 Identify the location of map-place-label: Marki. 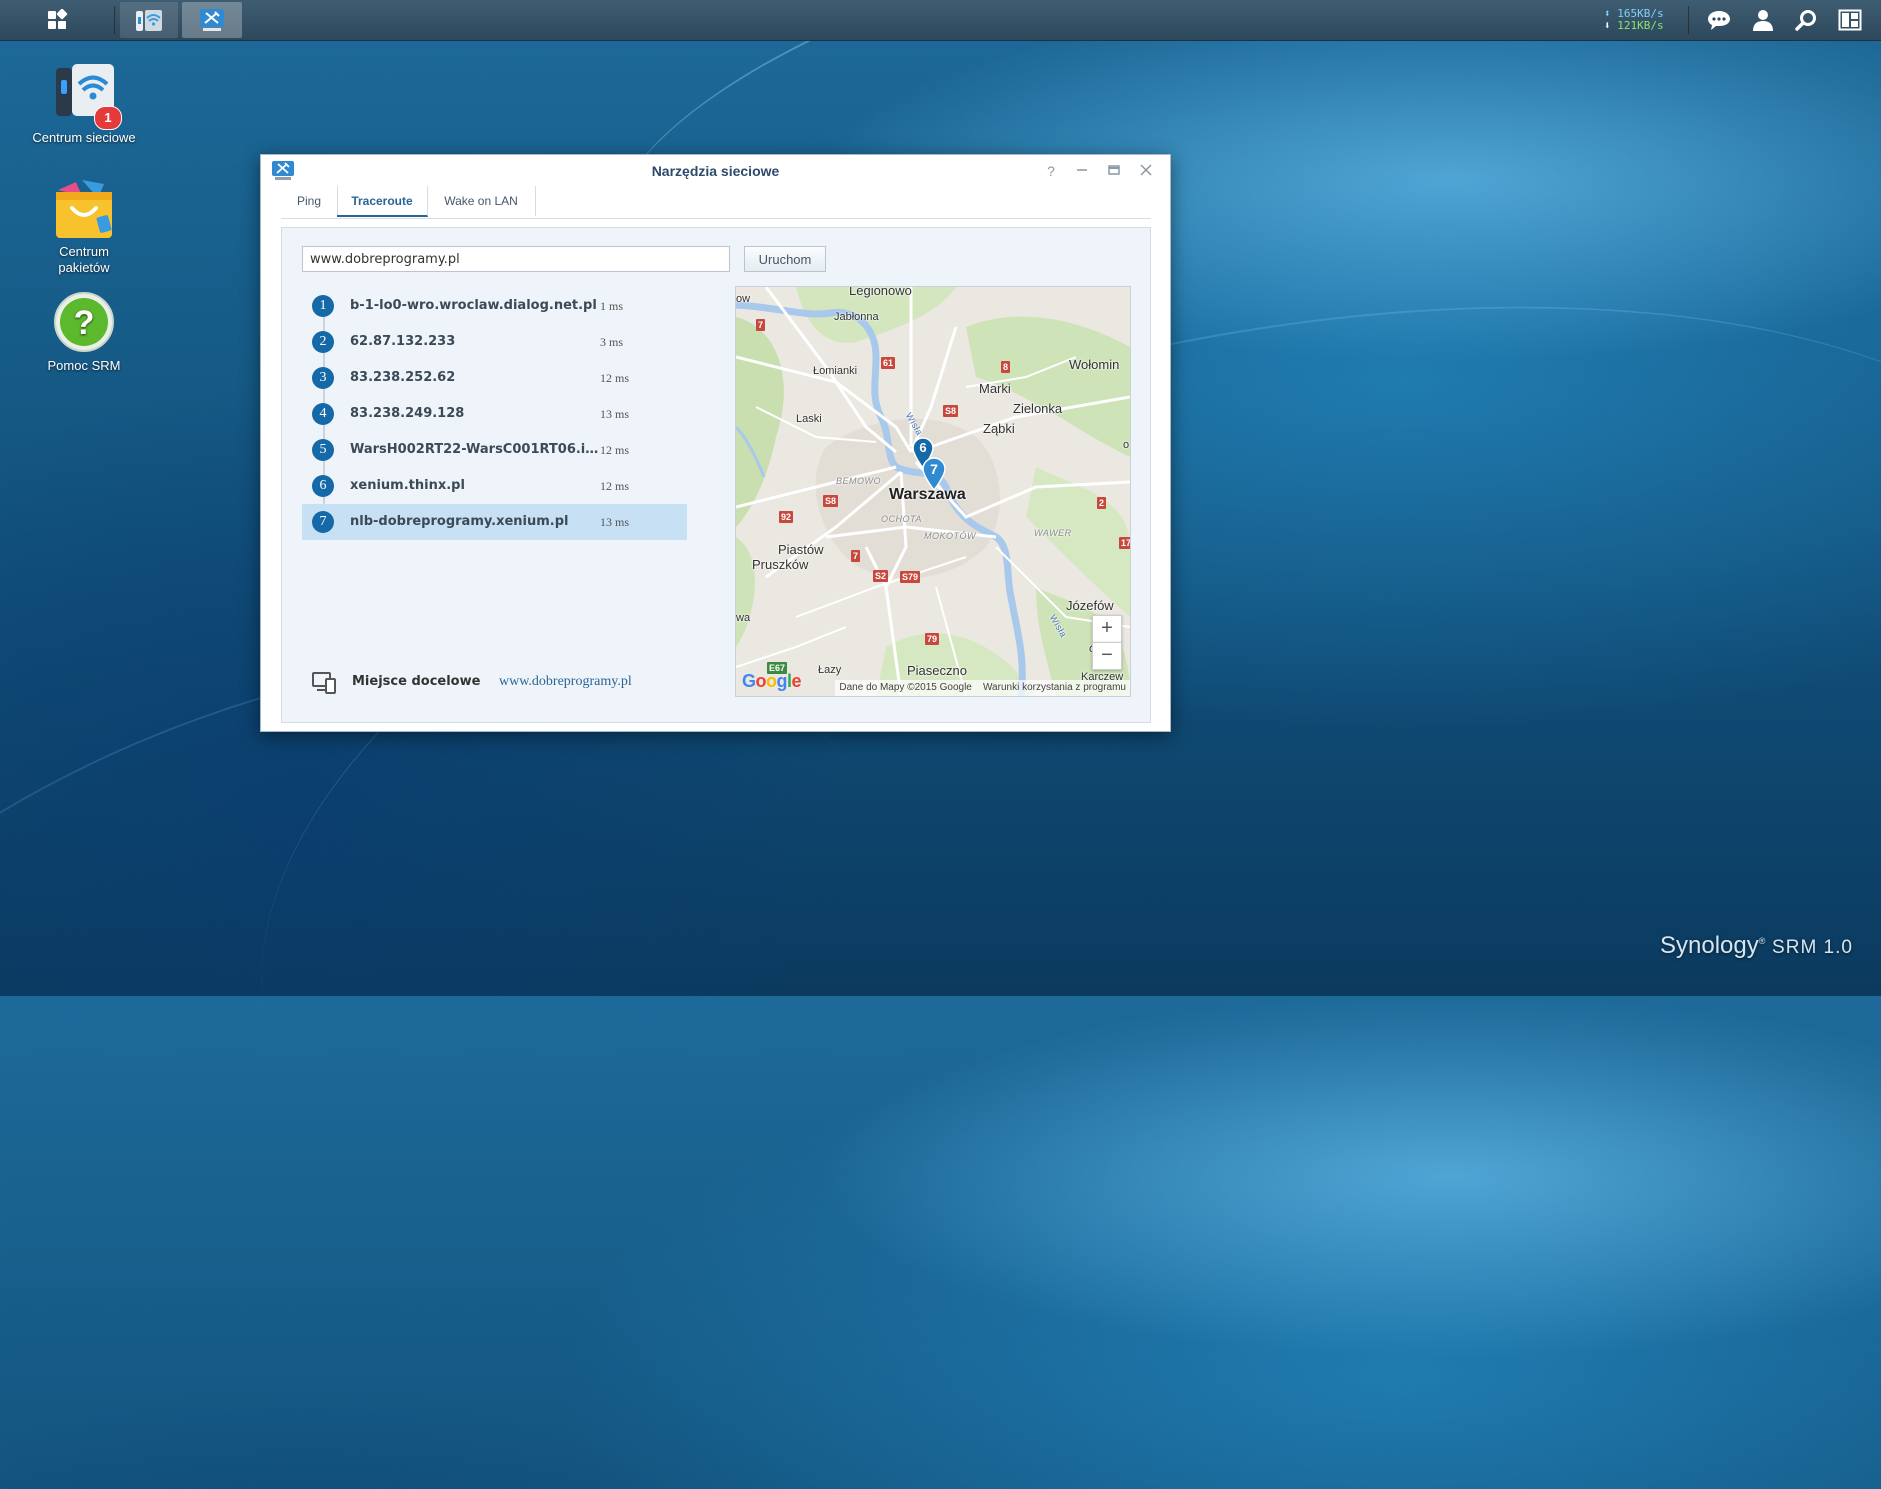
(995, 388).